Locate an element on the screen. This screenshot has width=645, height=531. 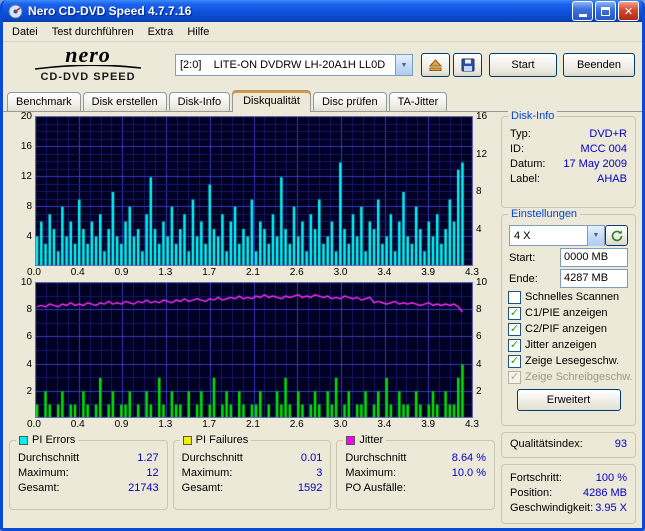
pi-failures-legend-icon is located at coordinates (187, 440).